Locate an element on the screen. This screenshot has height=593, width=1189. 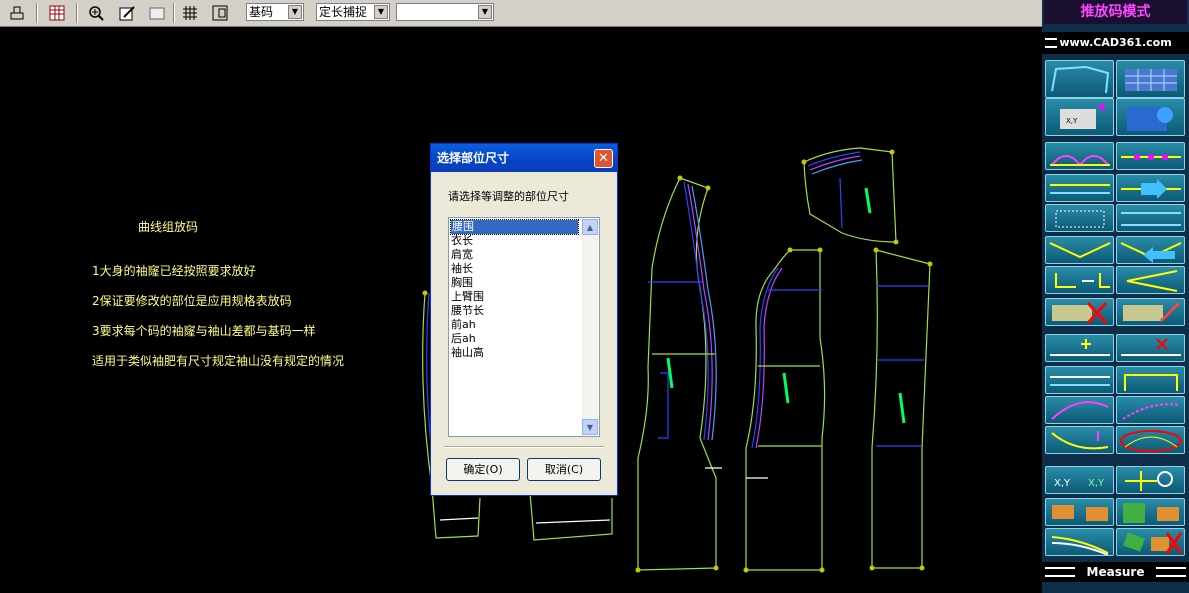
list-item: 袖山高 is located at coordinates (468, 353).